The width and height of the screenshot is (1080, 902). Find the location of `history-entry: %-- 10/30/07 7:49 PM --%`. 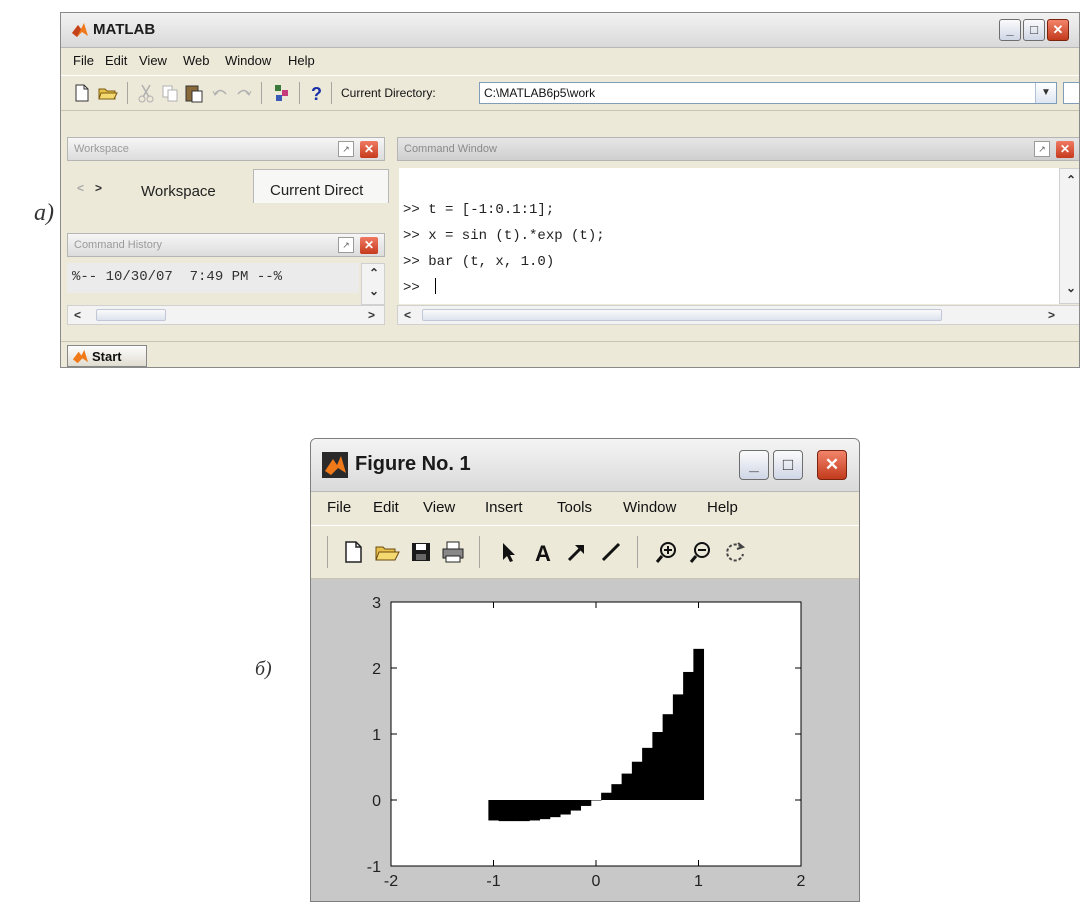

history-entry: %-- 10/30/07 7:49 PM --% is located at coordinates (213, 278).